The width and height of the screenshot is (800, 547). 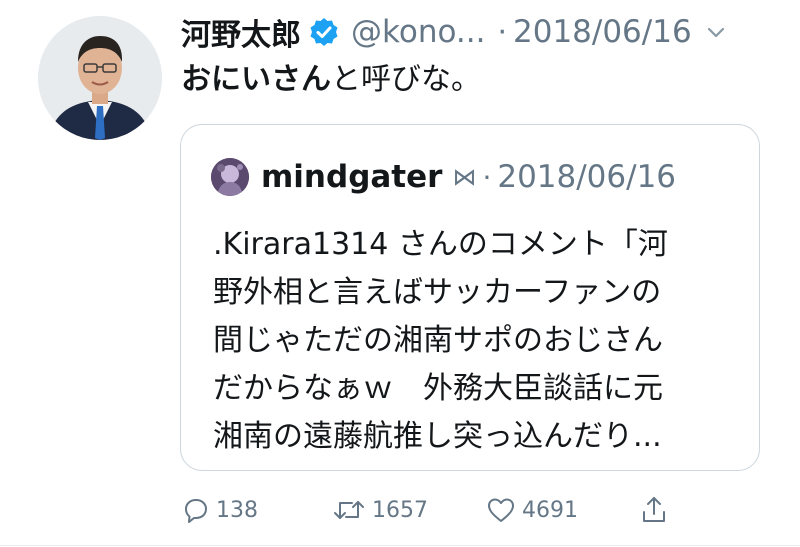 I want to click on reply-count: 138, so click(x=237, y=510).